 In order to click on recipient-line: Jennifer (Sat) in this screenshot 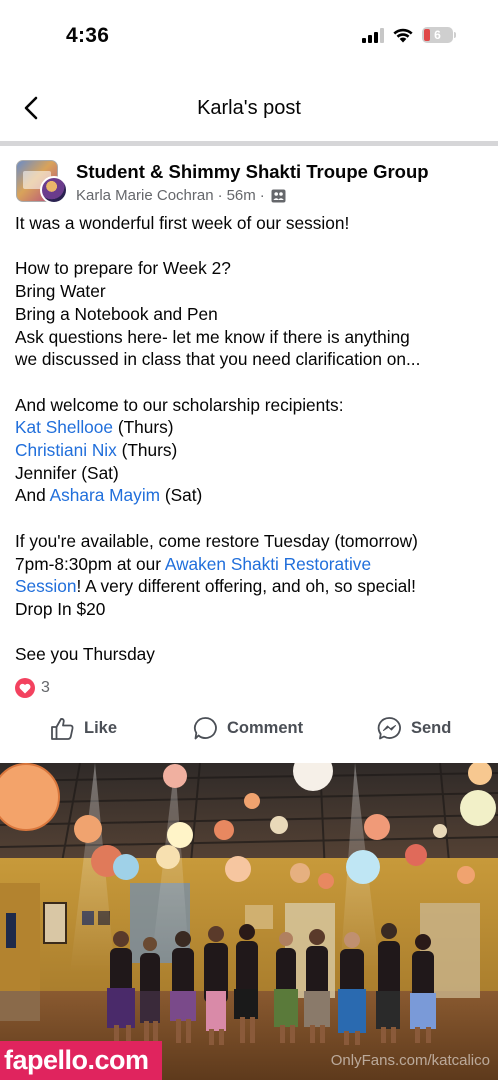, I will do `click(67, 472)`.